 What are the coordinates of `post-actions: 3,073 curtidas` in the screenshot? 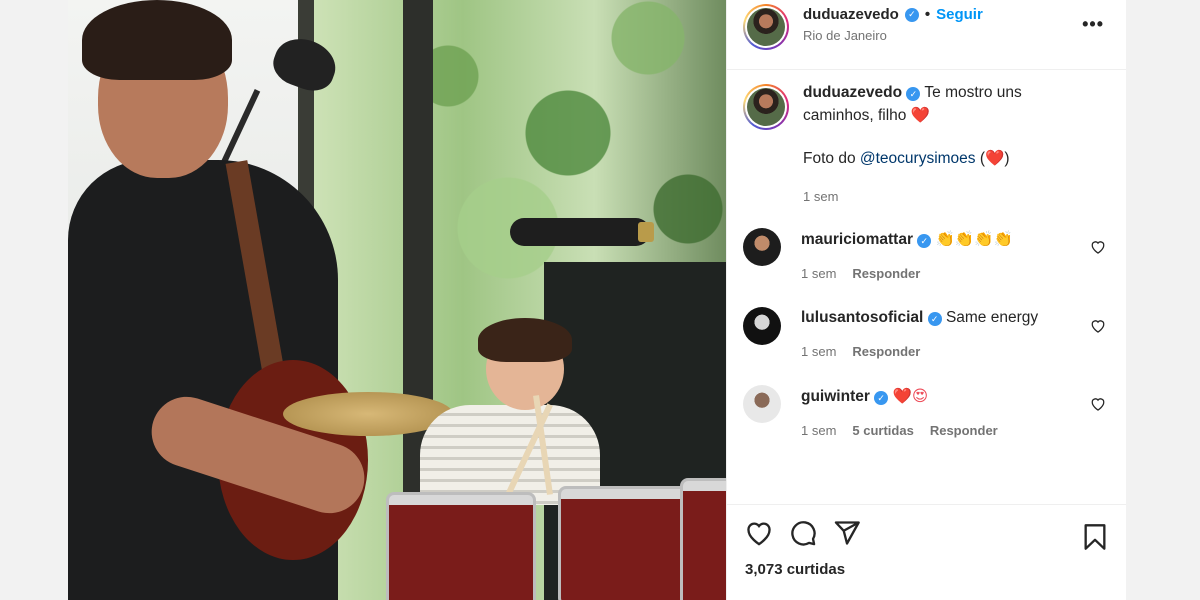 It's located at (926, 552).